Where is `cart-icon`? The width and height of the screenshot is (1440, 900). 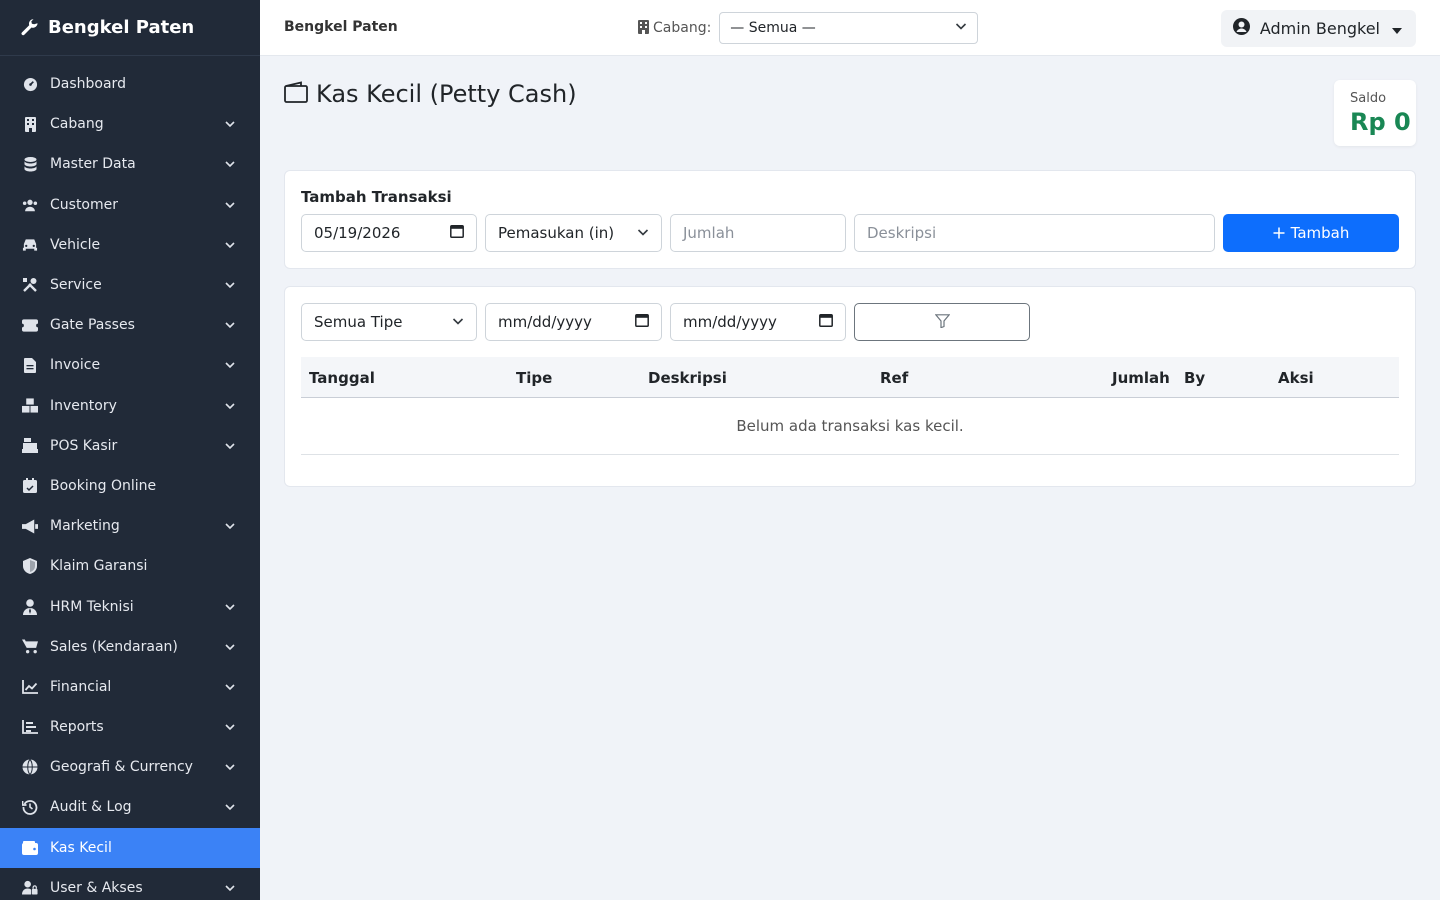 cart-icon is located at coordinates (30, 647).